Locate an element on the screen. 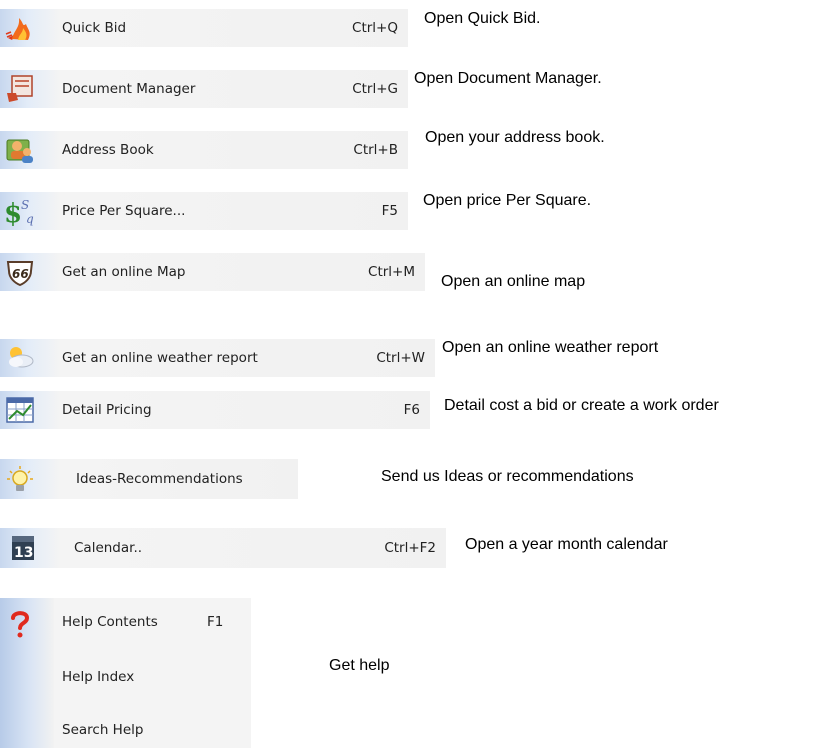  menu-item-shortcut: Ctrl+F2 is located at coordinates (410, 548).